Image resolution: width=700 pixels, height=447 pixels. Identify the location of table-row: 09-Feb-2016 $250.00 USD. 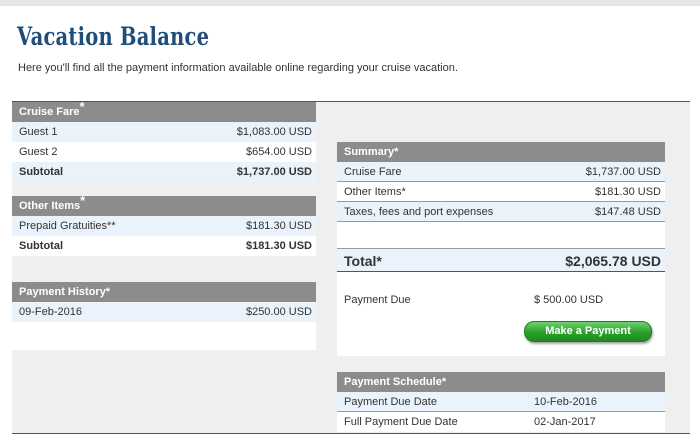
(164, 312).